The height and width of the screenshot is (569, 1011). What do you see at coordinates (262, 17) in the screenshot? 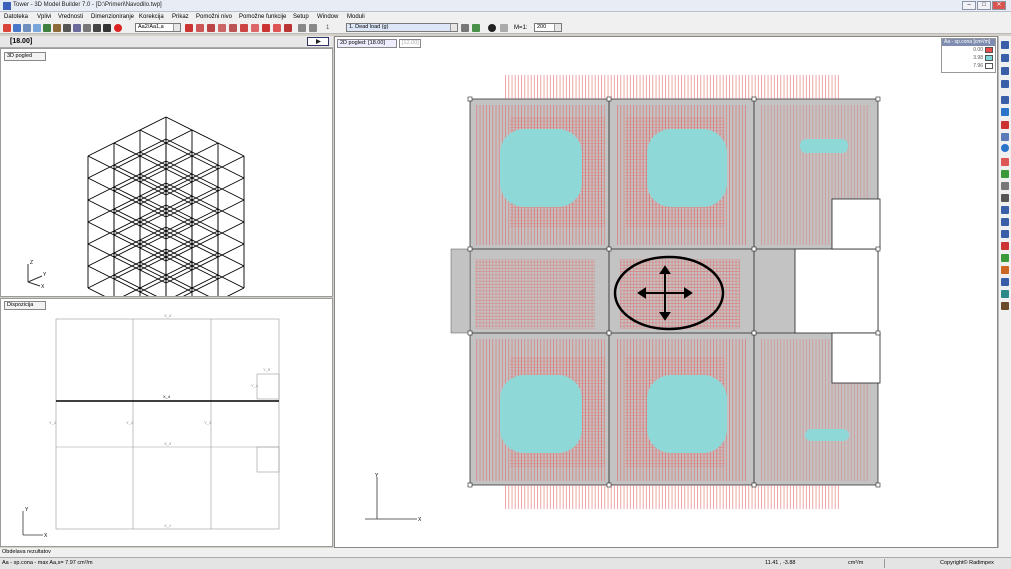
I see `menu-item-pomozne-funkcije: Pomožne funkcije` at bounding box center [262, 17].